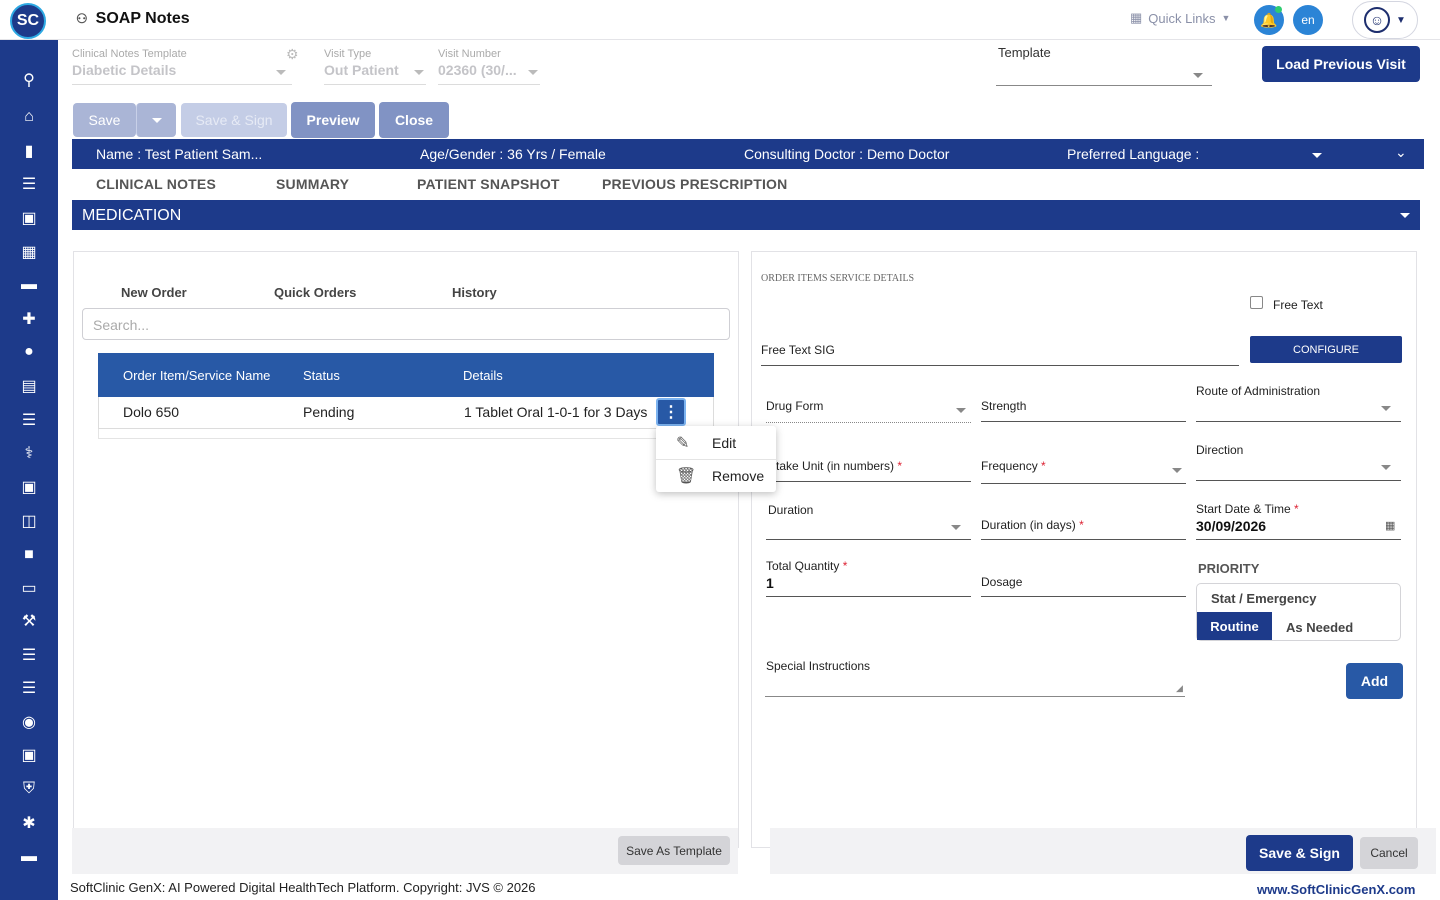  What do you see at coordinates (29, 420) in the screenshot?
I see `list-icon: ☰` at bounding box center [29, 420].